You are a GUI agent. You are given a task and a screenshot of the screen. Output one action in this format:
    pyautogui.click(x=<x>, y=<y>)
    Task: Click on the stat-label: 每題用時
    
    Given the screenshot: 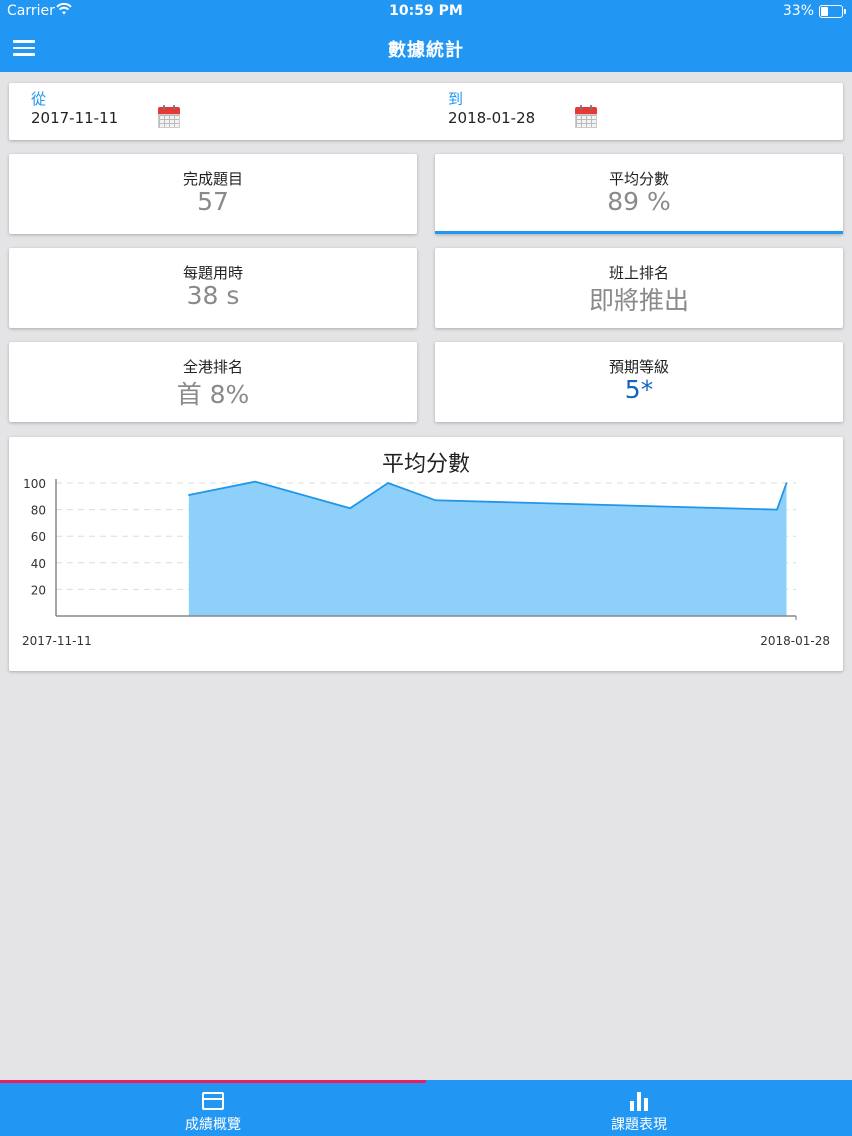 What is the action you would take?
    pyautogui.click(x=212, y=273)
    